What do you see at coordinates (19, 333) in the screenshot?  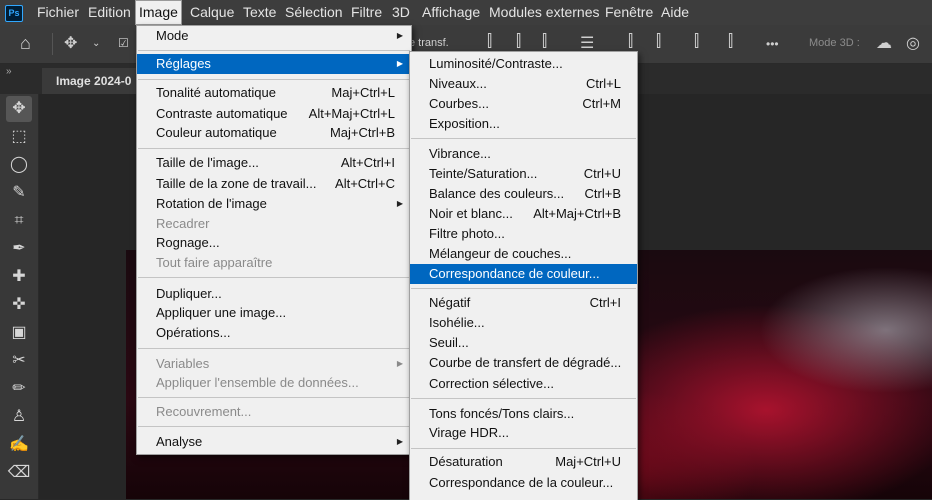 I see `stamp-chip-icon: ▣` at bounding box center [19, 333].